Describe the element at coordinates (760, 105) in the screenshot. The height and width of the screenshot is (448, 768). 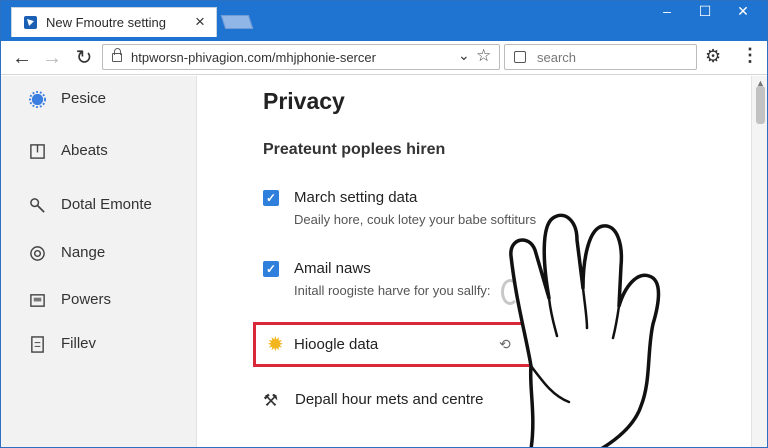
I see `scrollbar-thumb` at that location.